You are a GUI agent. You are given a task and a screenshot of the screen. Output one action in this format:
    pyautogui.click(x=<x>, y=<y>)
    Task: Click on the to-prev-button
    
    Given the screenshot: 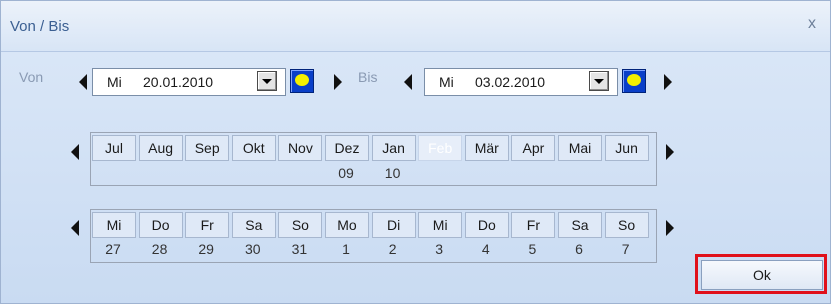 What is the action you would take?
    pyautogui.click(x=408, y=82)
    